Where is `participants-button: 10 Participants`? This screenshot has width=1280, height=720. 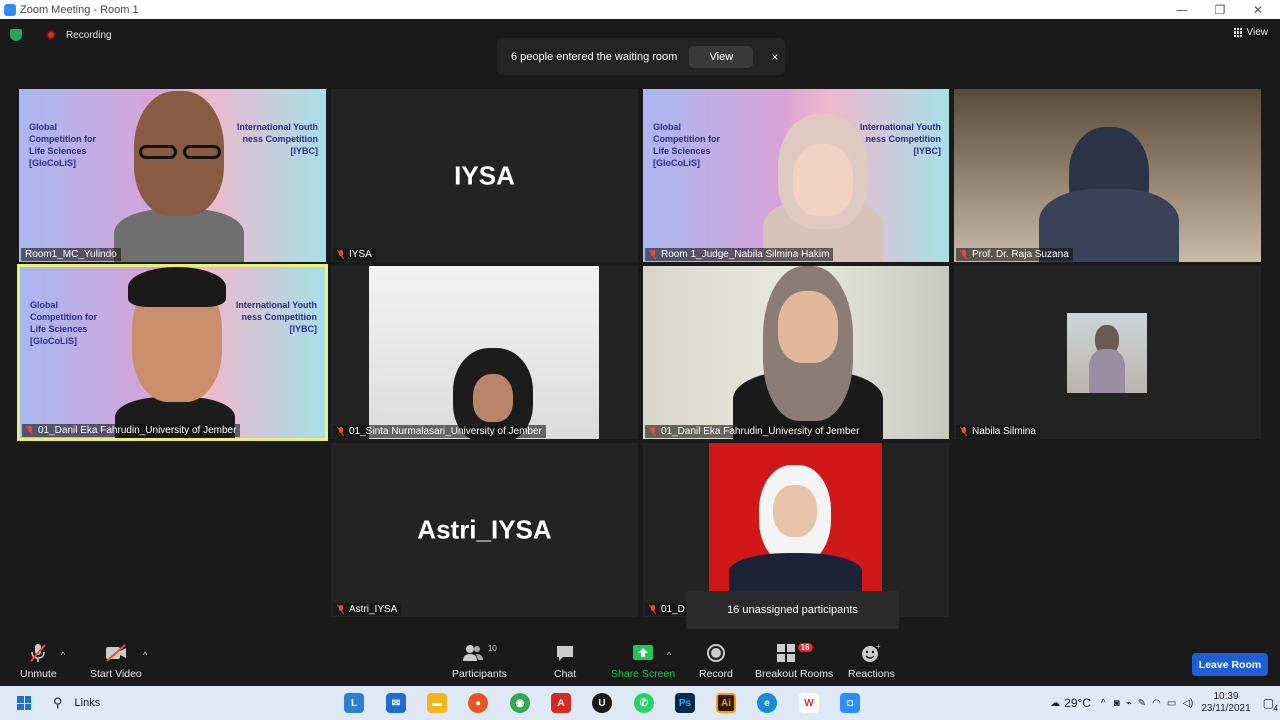
participants-button: 10 Participants is located at coordinates (479, 661).